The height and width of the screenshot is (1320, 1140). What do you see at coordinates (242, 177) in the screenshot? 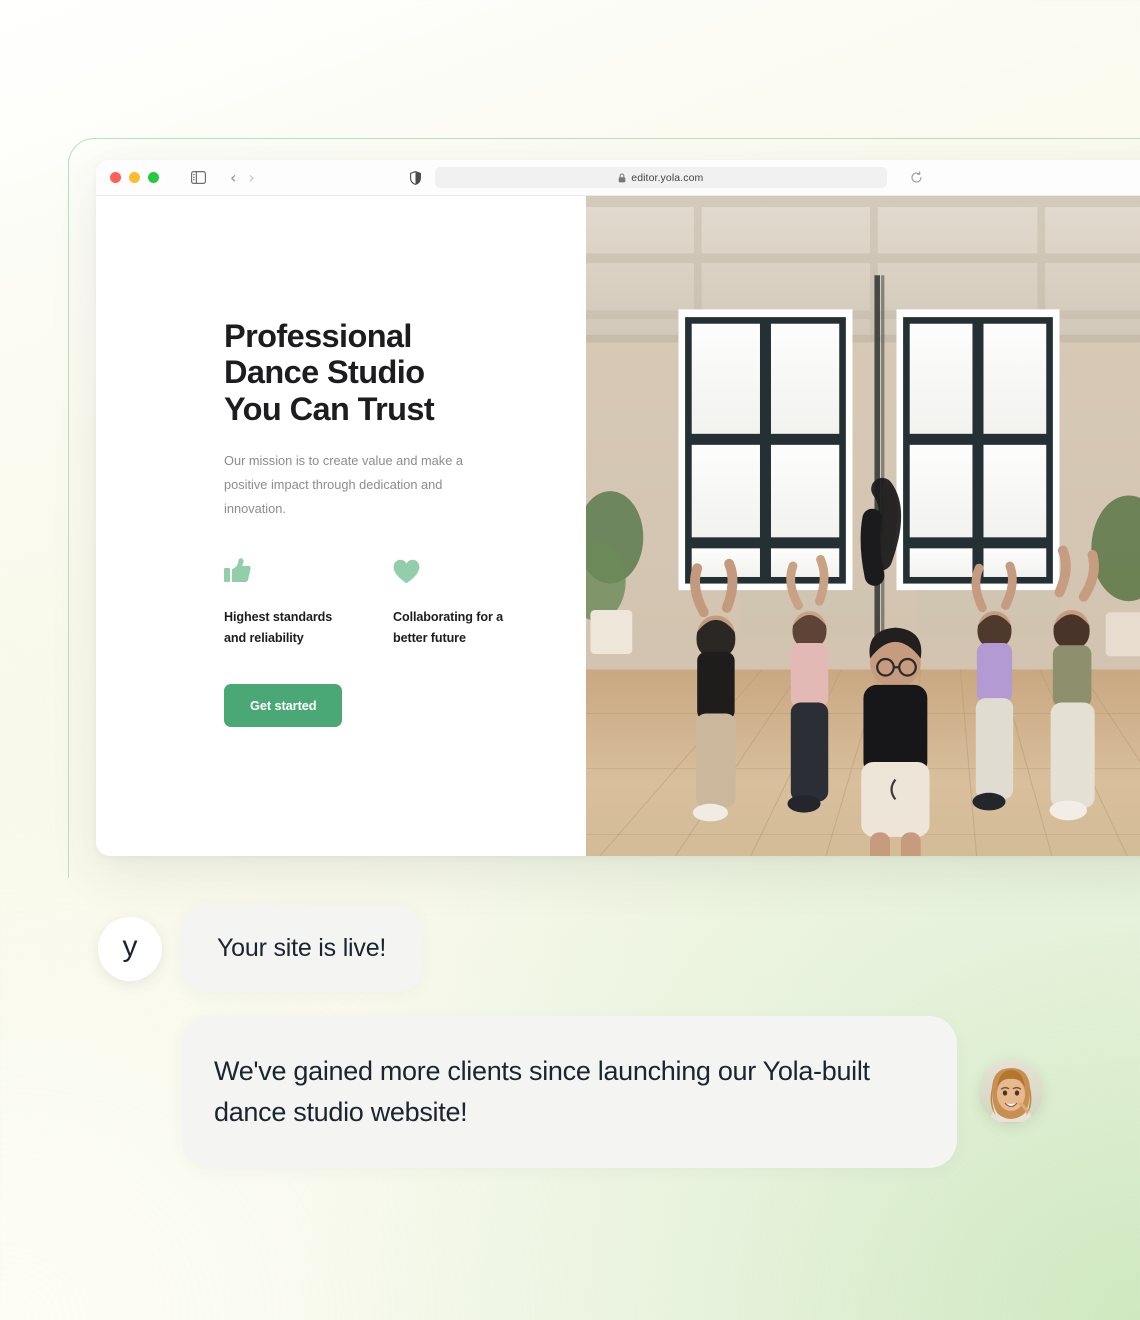
I see `nav-buttons: ‹ ›` at bounding box center [242, 177].